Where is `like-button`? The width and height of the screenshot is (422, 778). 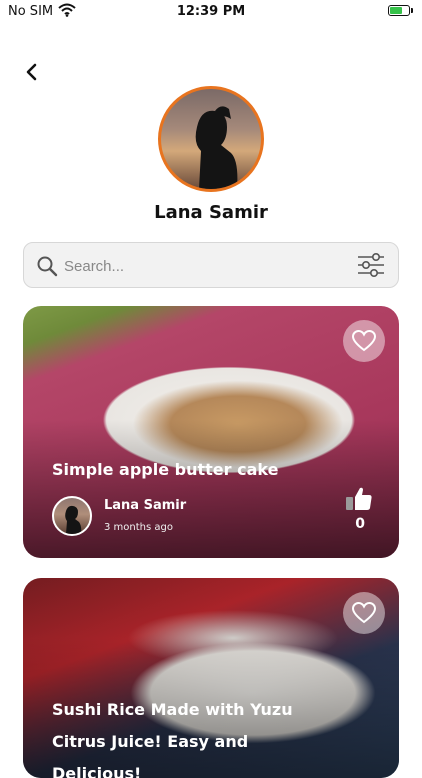 like-button is located at coordinates (359, 499).